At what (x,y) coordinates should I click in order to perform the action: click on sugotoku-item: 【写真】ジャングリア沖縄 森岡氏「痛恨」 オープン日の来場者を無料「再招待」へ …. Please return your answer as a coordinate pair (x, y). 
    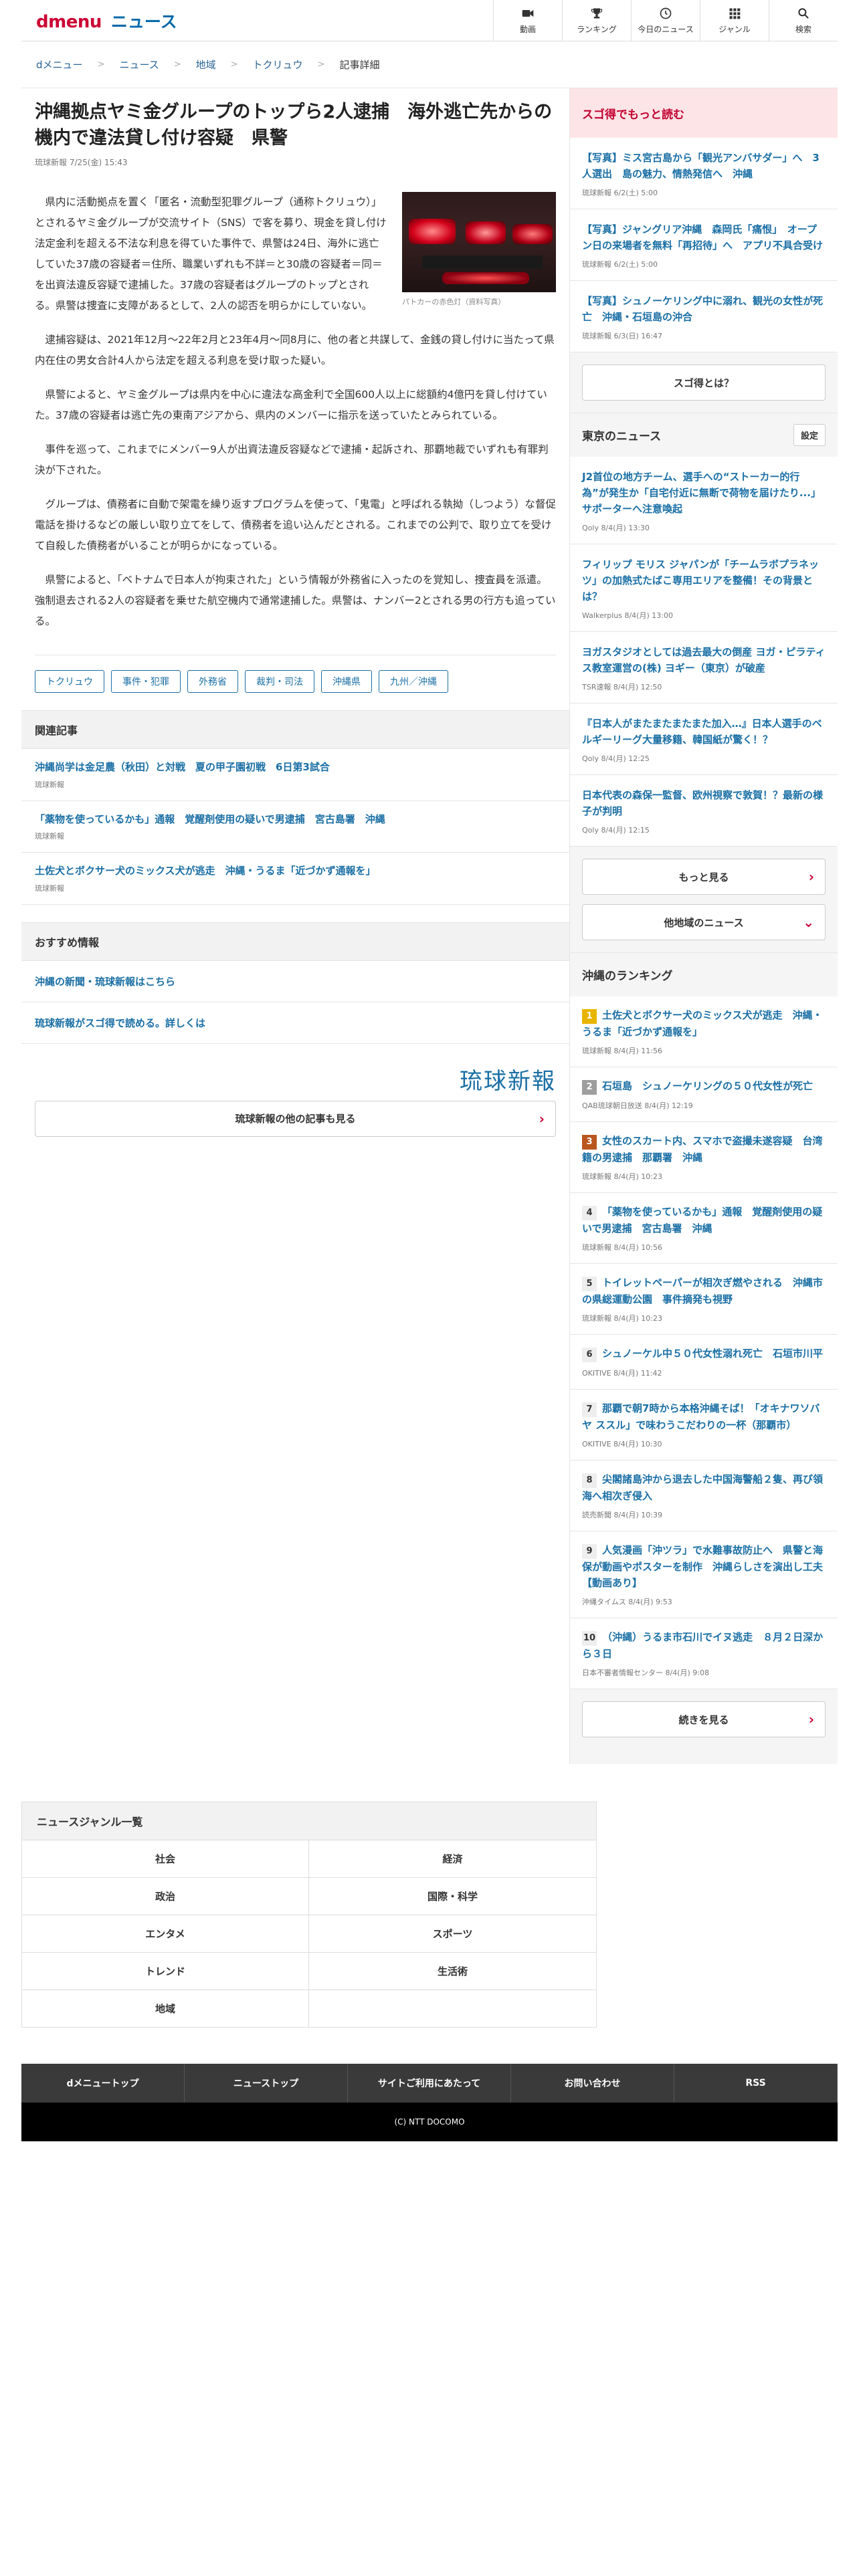
    Looking at the image, I should click on (704, 245).